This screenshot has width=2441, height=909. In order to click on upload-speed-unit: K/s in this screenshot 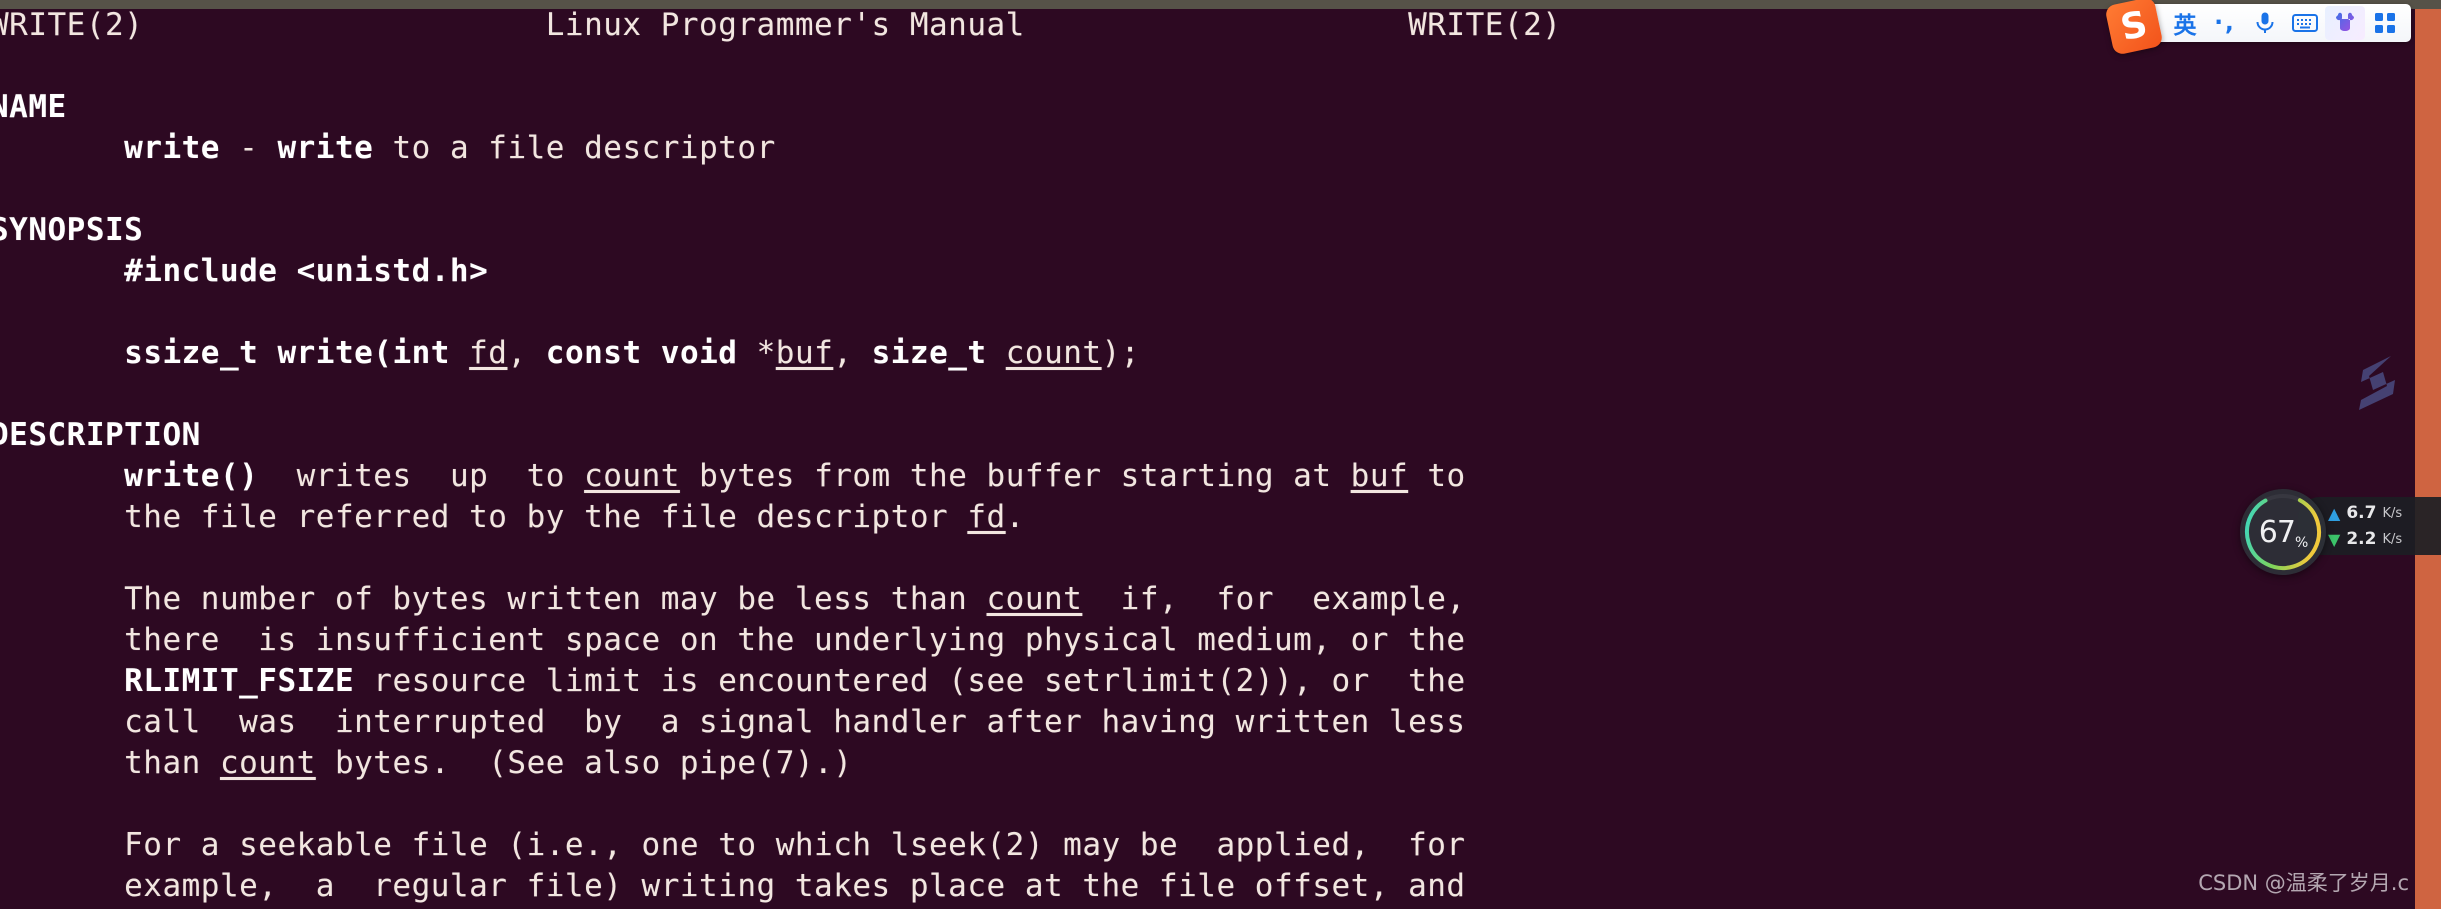, I will do `click(2392, 513)`.